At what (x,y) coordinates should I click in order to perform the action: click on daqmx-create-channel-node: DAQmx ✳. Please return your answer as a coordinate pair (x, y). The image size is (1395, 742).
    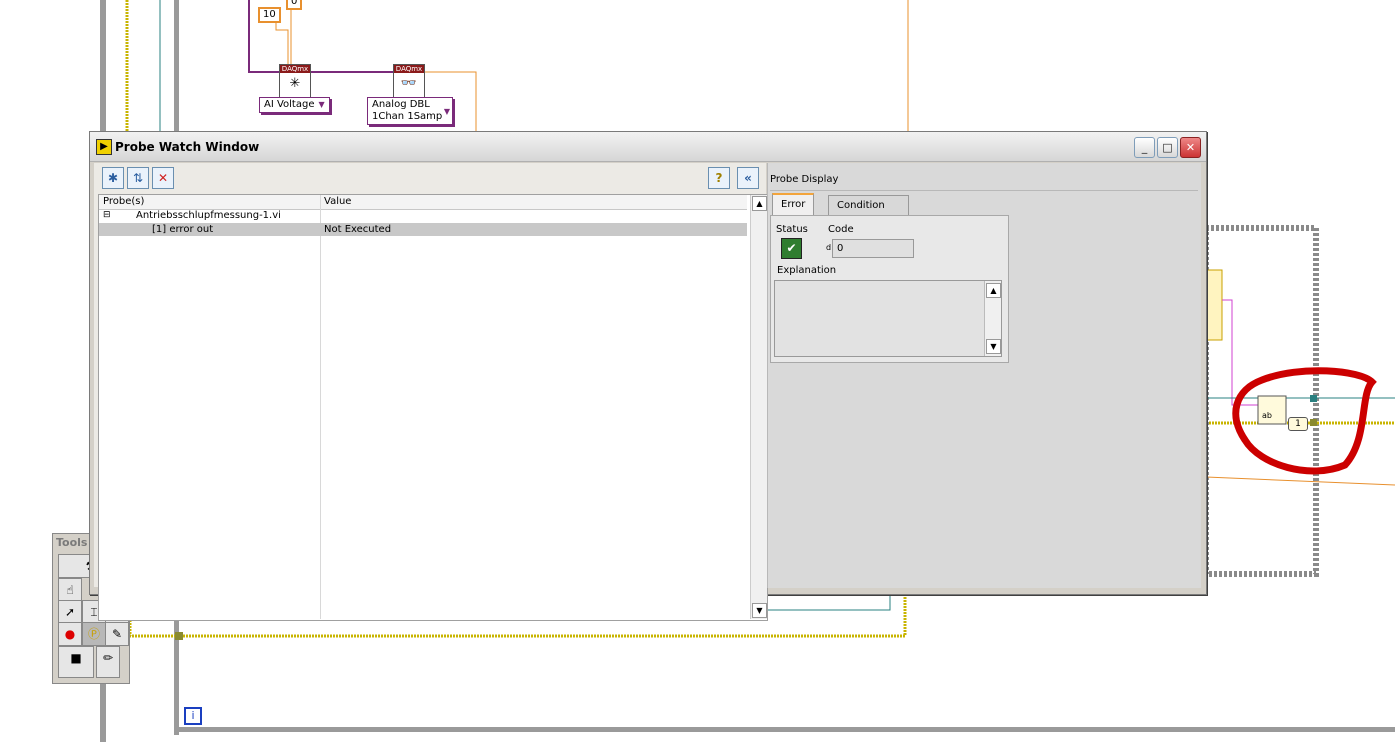
    Looking at the image, I should click on (295, 81).